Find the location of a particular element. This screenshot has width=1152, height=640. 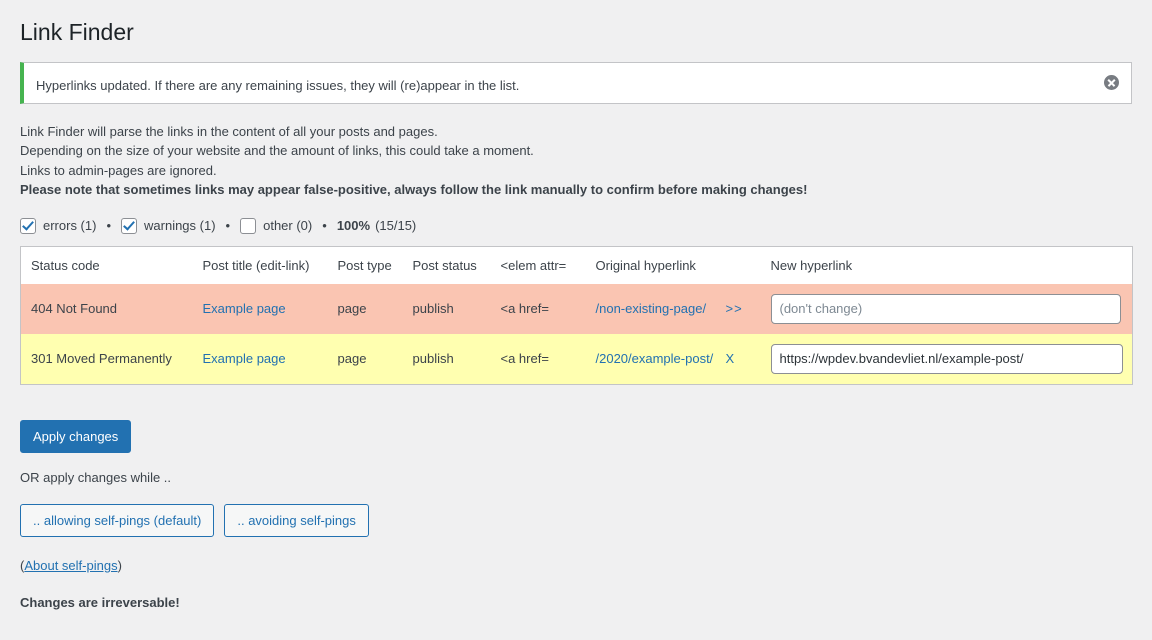

page-title: Link Finder is located at coordinates (77, 32).